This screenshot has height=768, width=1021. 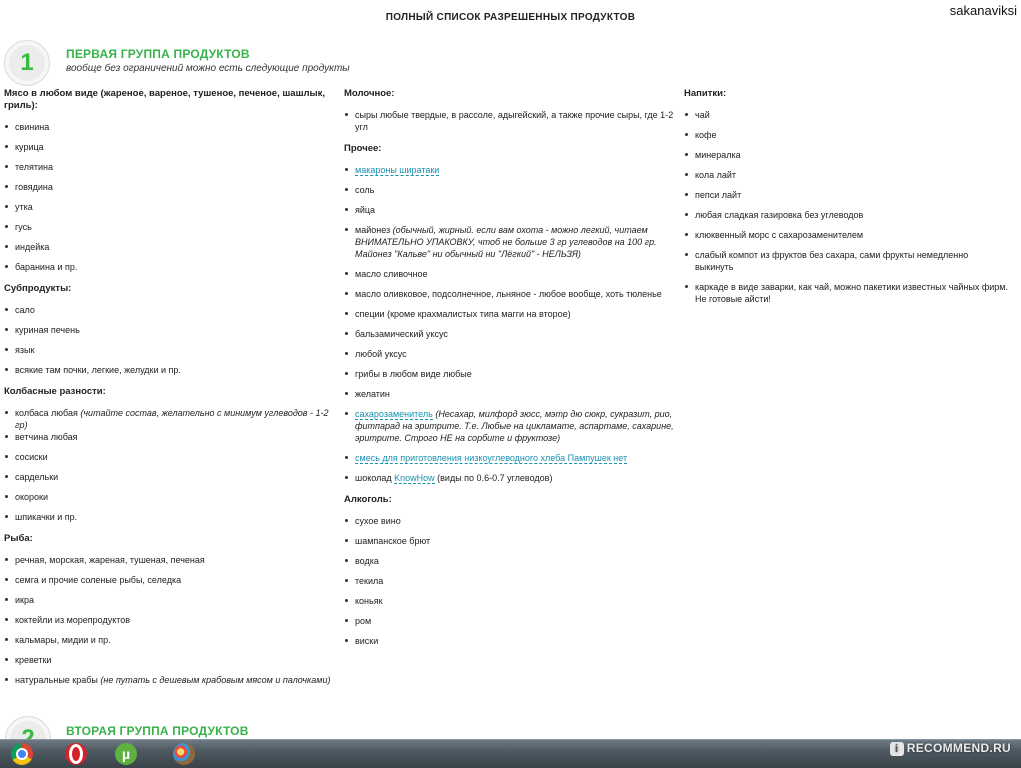 What do you see at coordinates (509, 521) in the screenshot?
I see `list-item: сухое вино` at bounding box center [509, 521].